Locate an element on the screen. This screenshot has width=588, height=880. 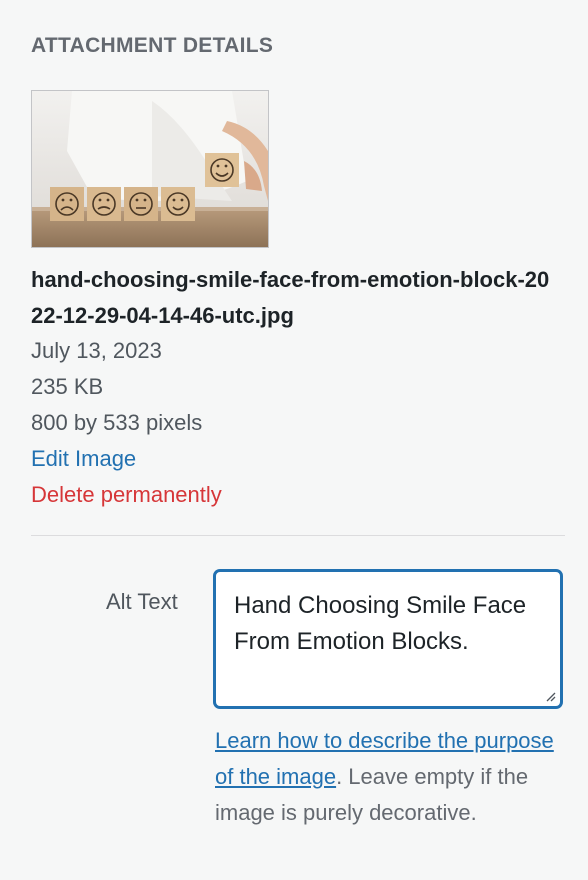
section-divider is located at coordinates (298, 535).